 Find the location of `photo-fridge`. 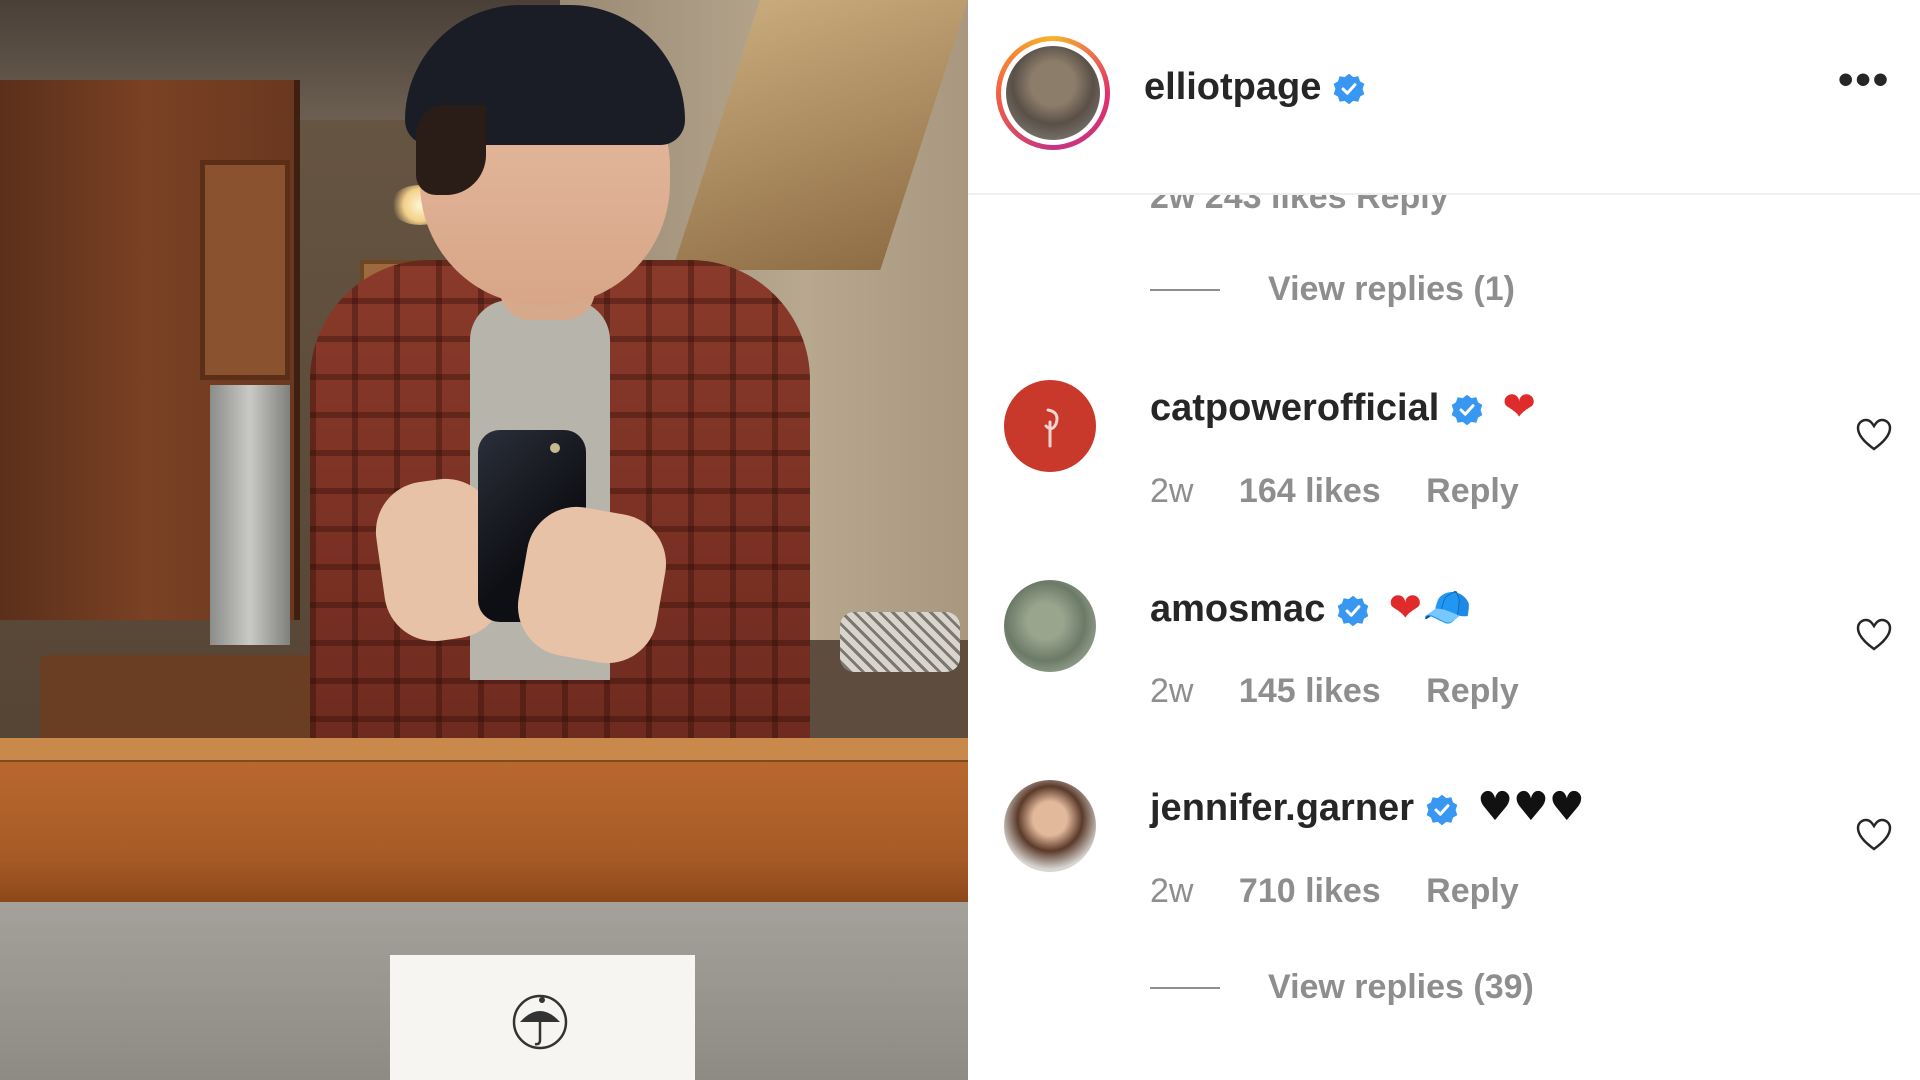

photo-fridge is located at coordinates (250, 515).